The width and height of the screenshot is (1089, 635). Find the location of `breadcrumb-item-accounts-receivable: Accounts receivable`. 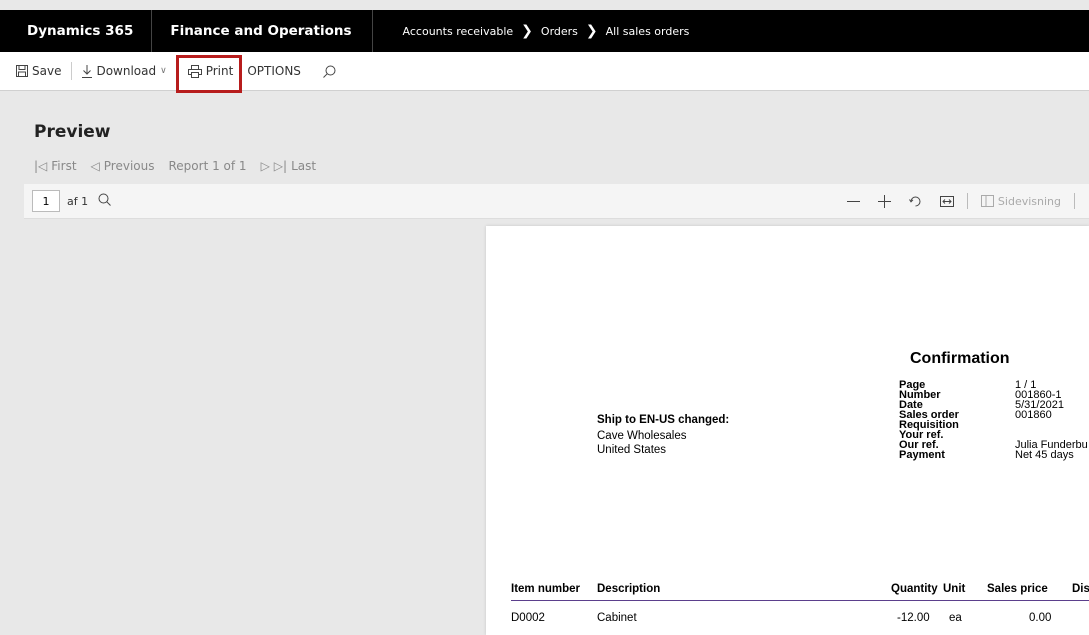

breadcrumb-item-accounts-receivable: Accounts receivable is located at coordinates (458, 31).